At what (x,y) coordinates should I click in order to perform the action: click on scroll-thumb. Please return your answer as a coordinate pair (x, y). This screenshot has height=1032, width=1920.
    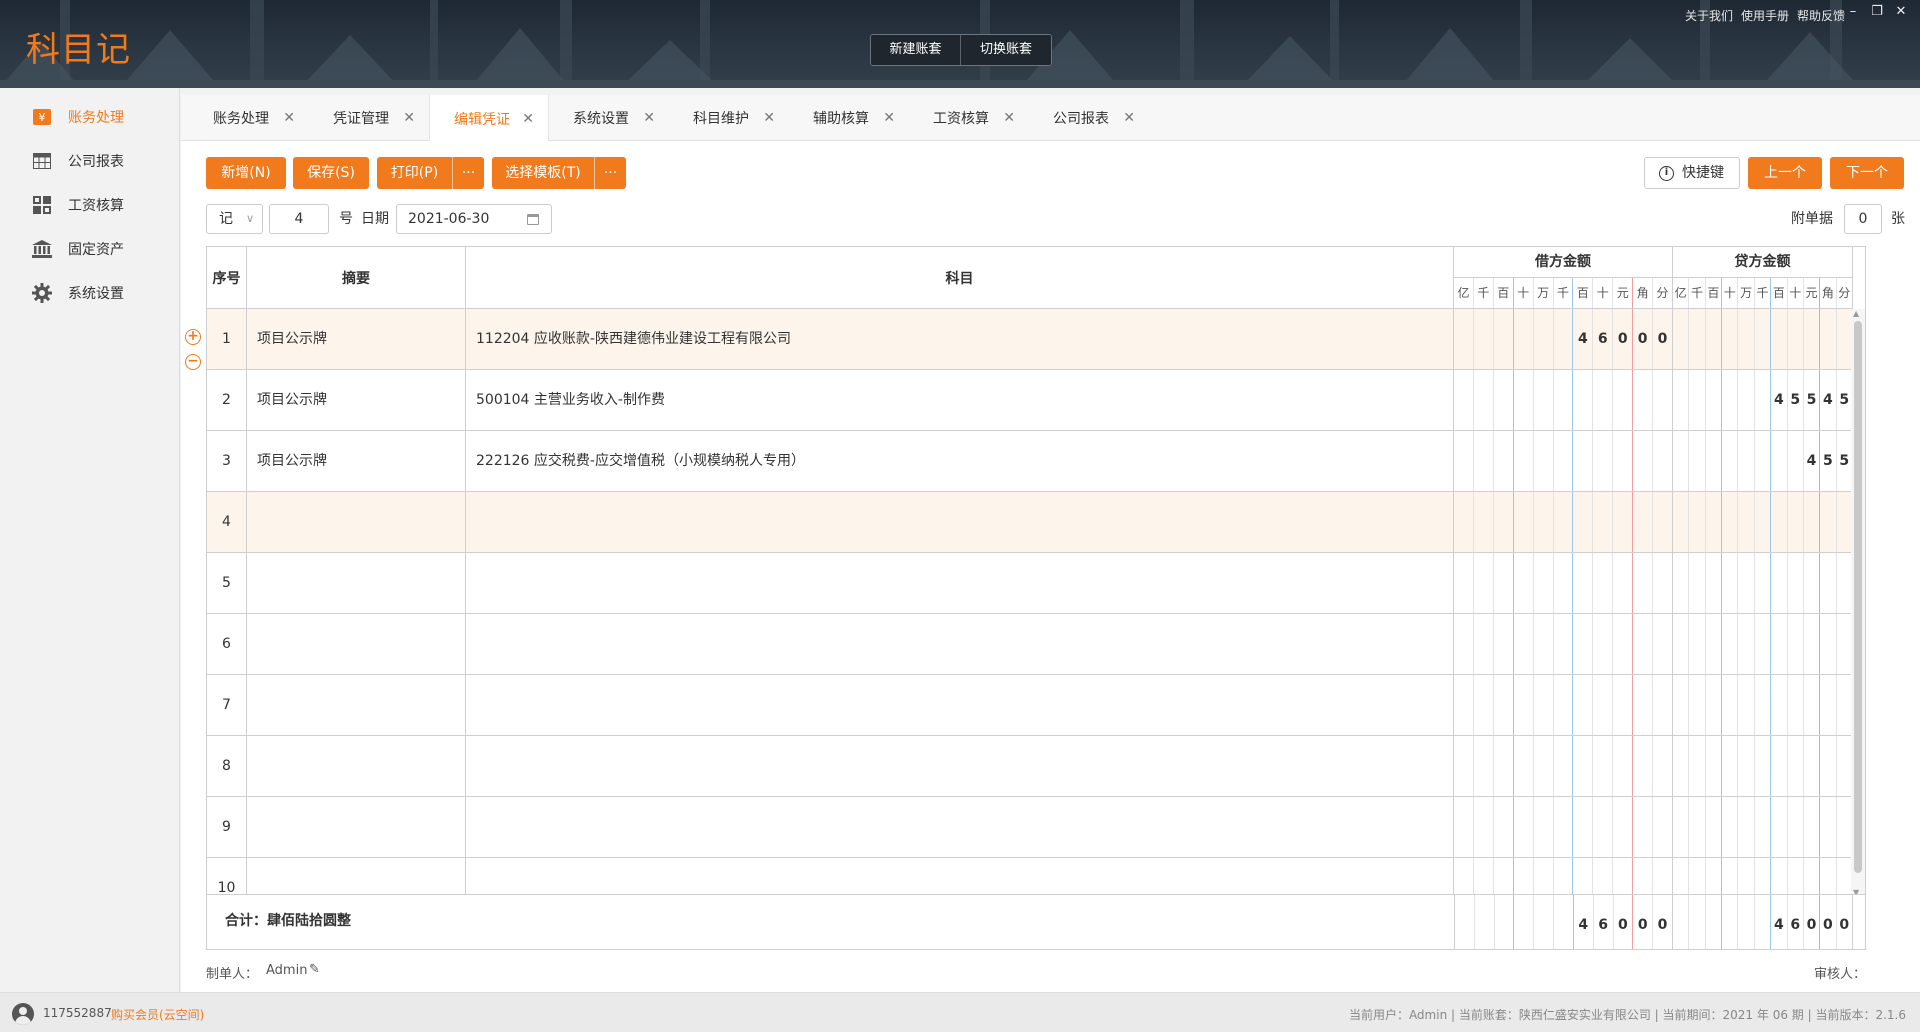
    Looking at the image, I should click on (1858, 597).